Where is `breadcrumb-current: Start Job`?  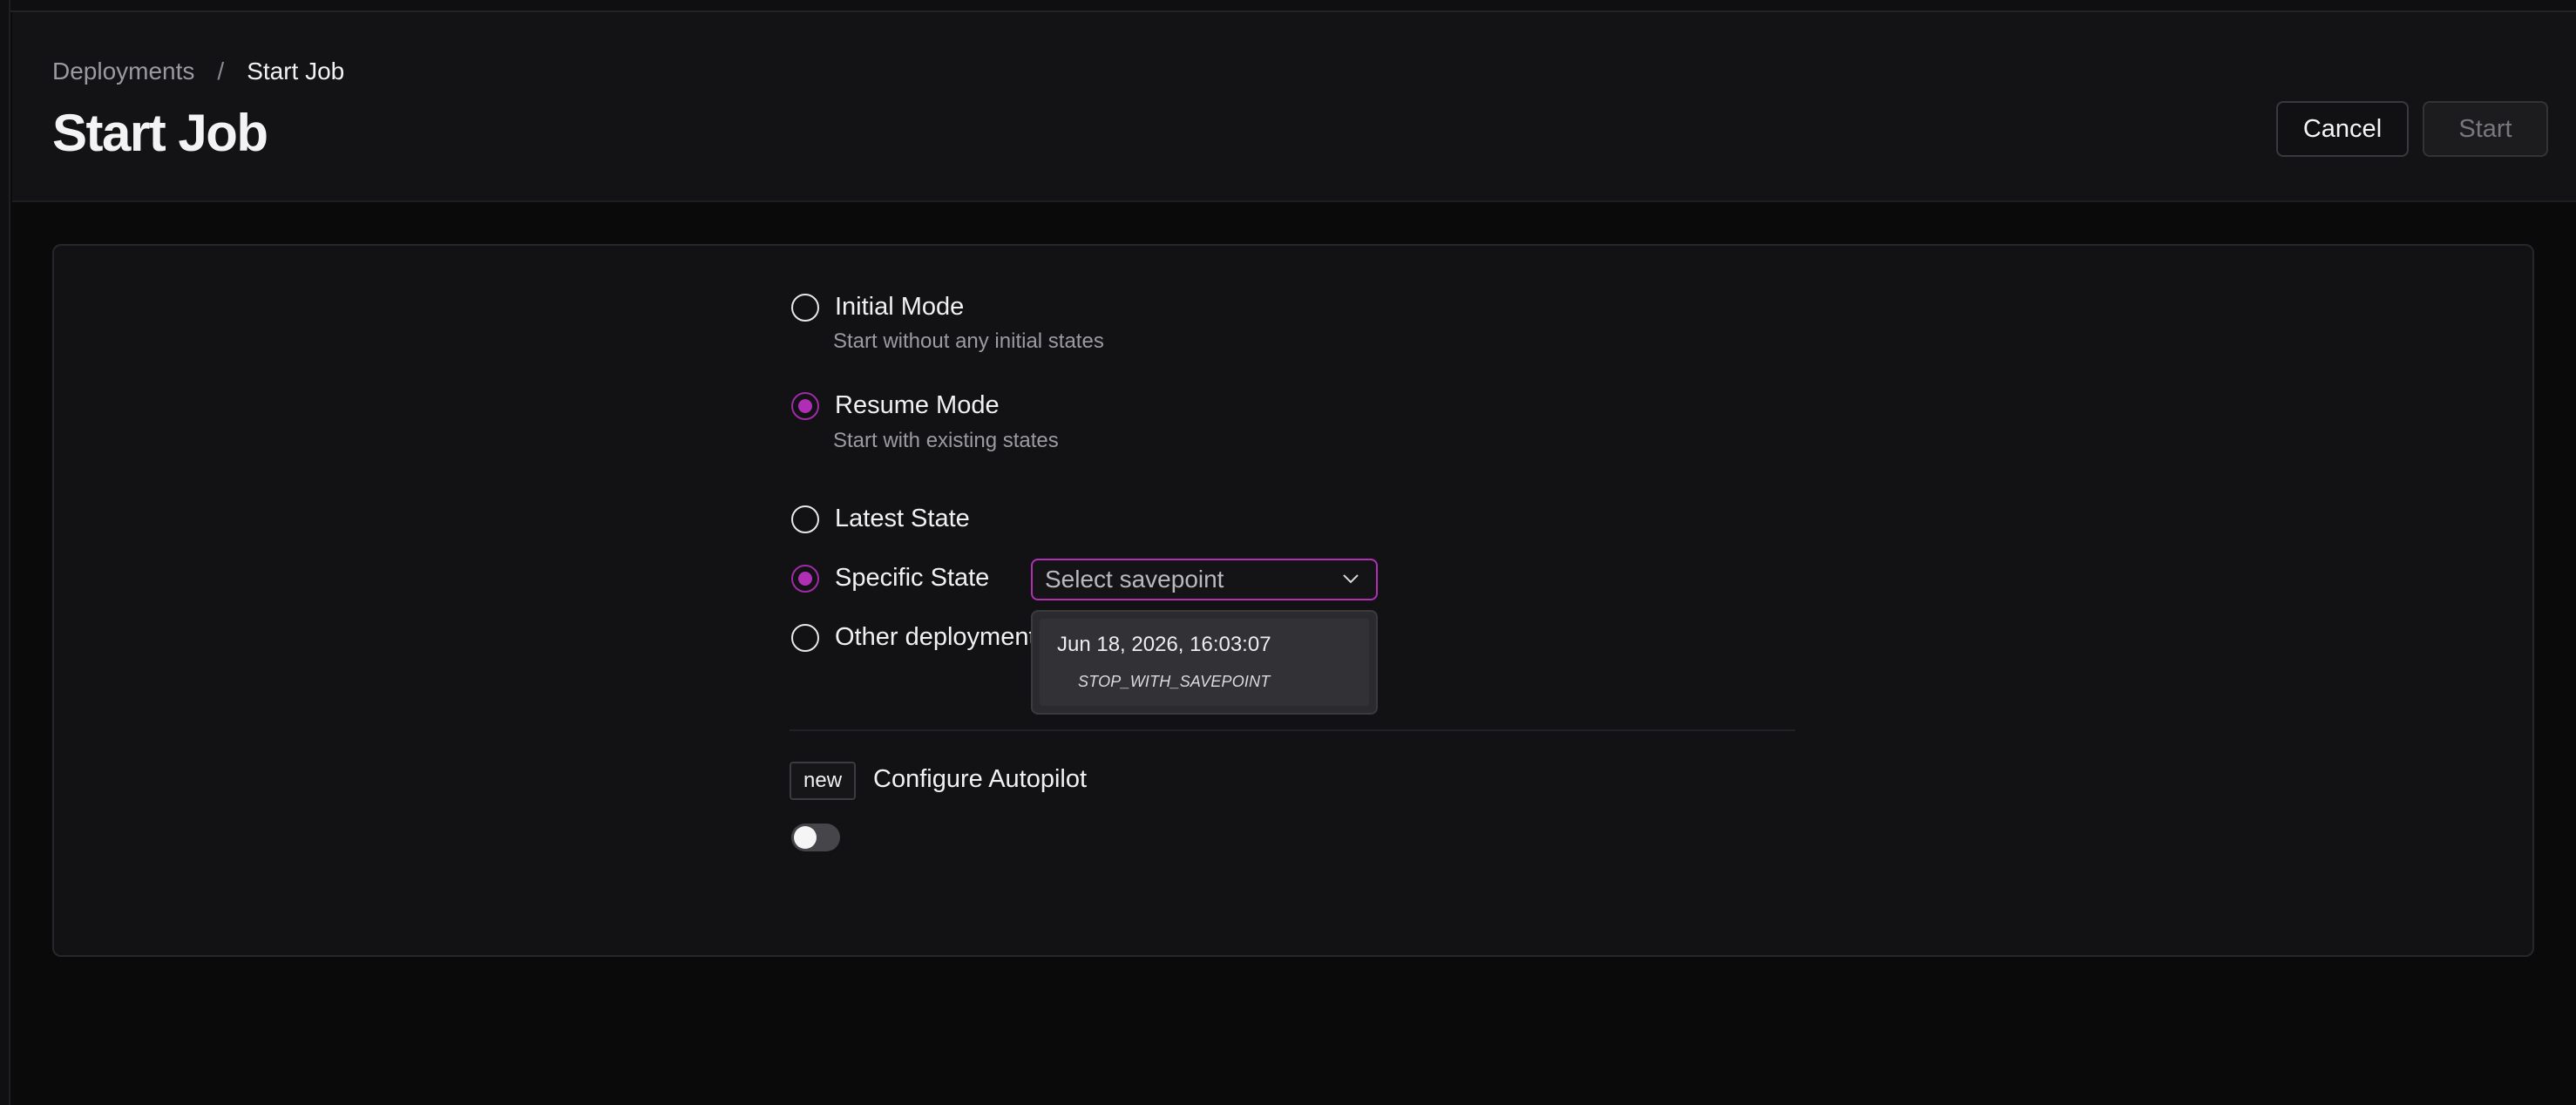 breadcrumb-current: Start Job is located at coordinates (296, 71).